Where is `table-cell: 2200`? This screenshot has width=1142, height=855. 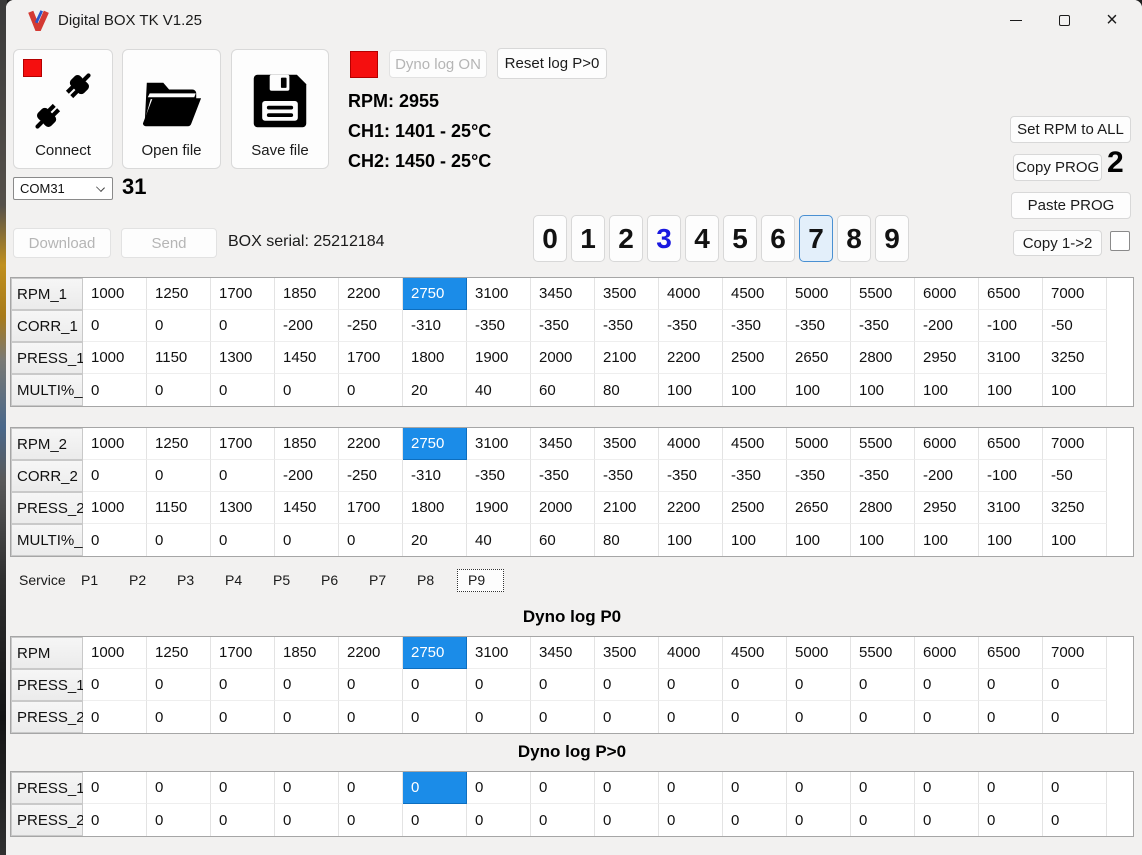
table-cell: 2200 is located at coordinates (691, 358).